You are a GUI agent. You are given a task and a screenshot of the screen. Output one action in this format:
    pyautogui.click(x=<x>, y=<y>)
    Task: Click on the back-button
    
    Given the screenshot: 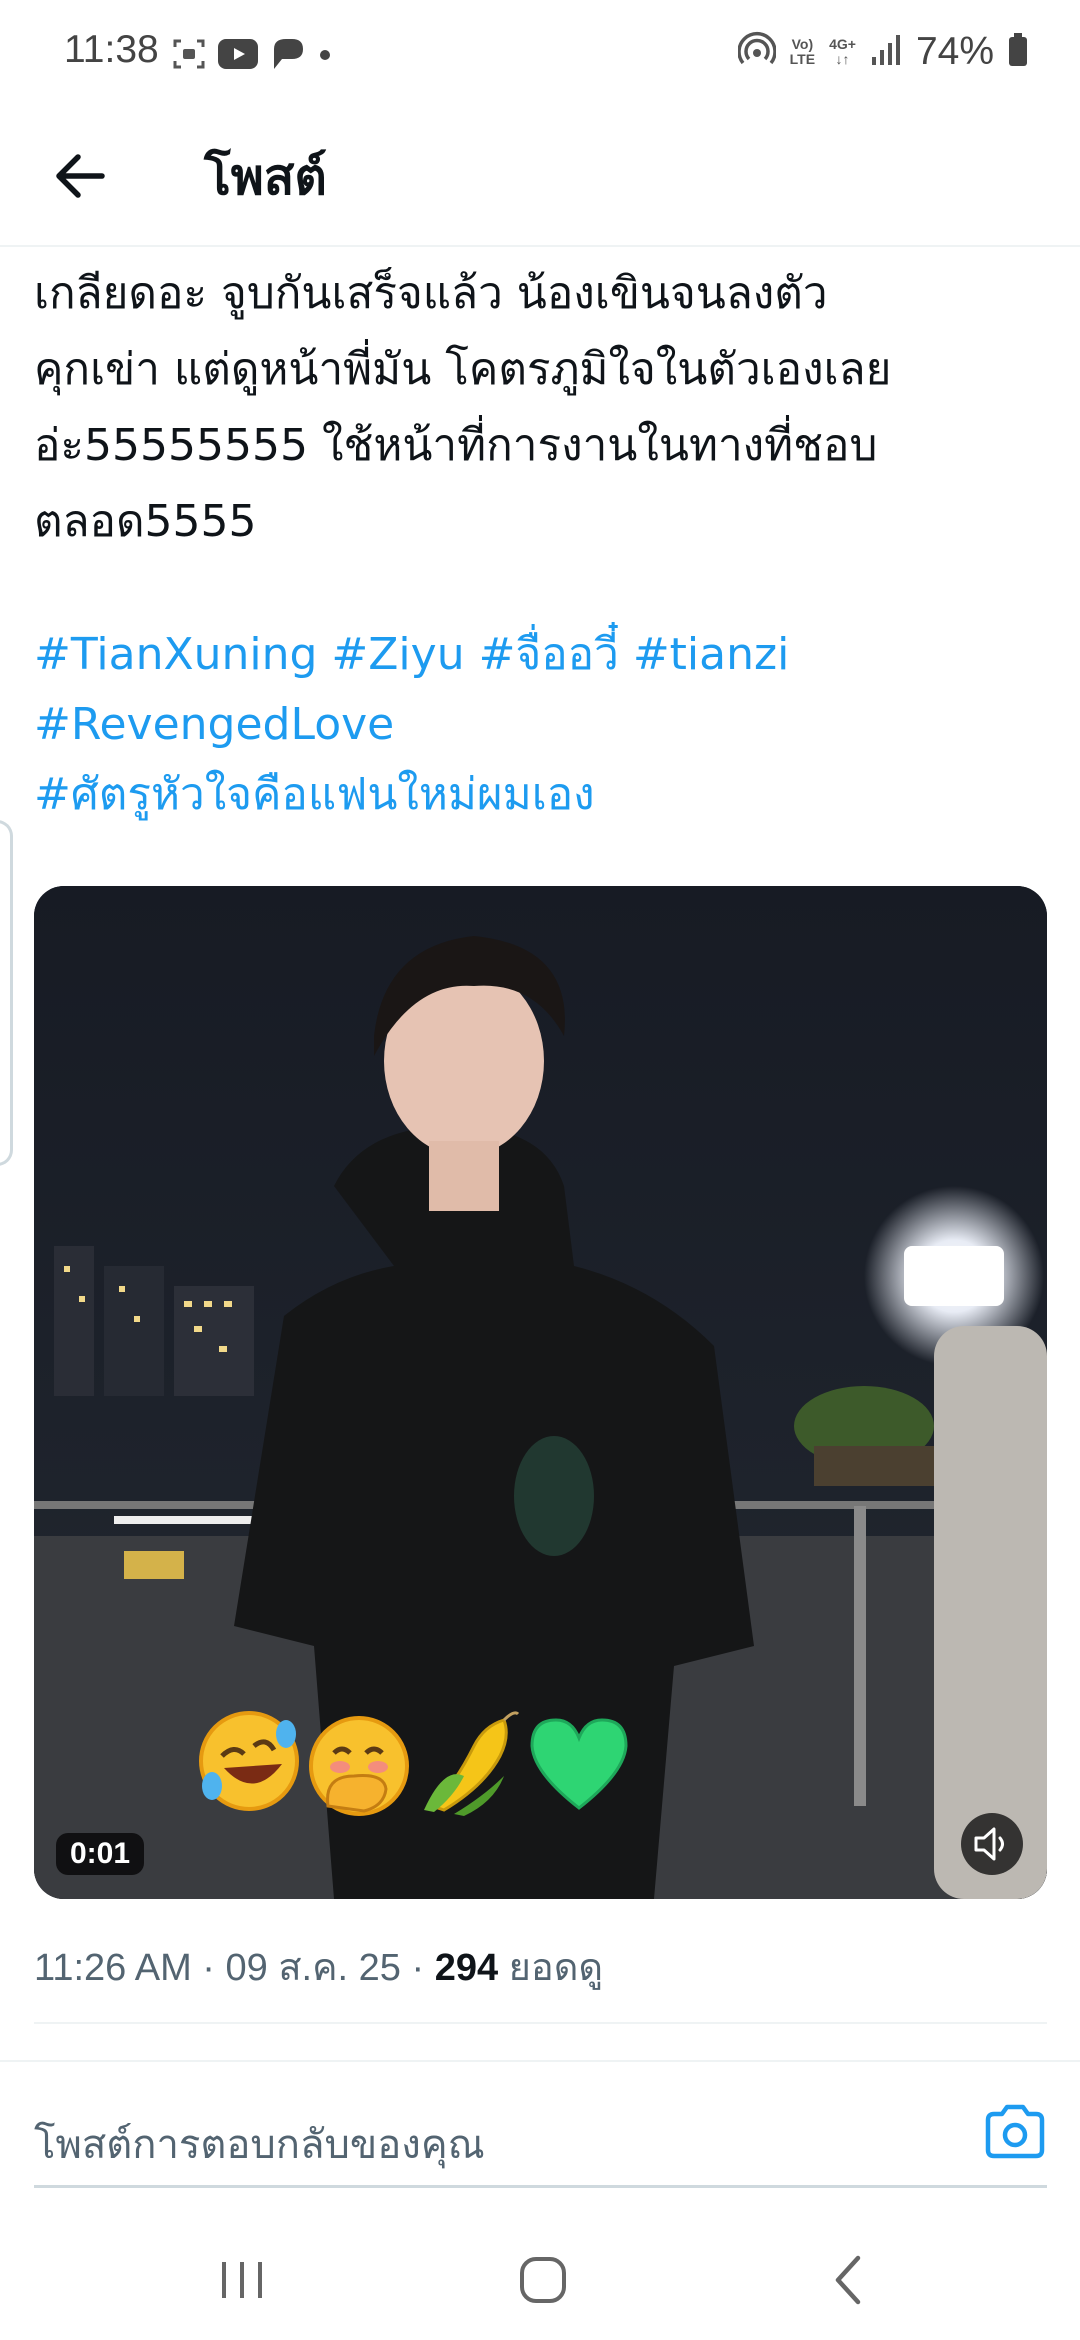 What is the action you would take?
    pyautogui.click(x=80, y=176)
    